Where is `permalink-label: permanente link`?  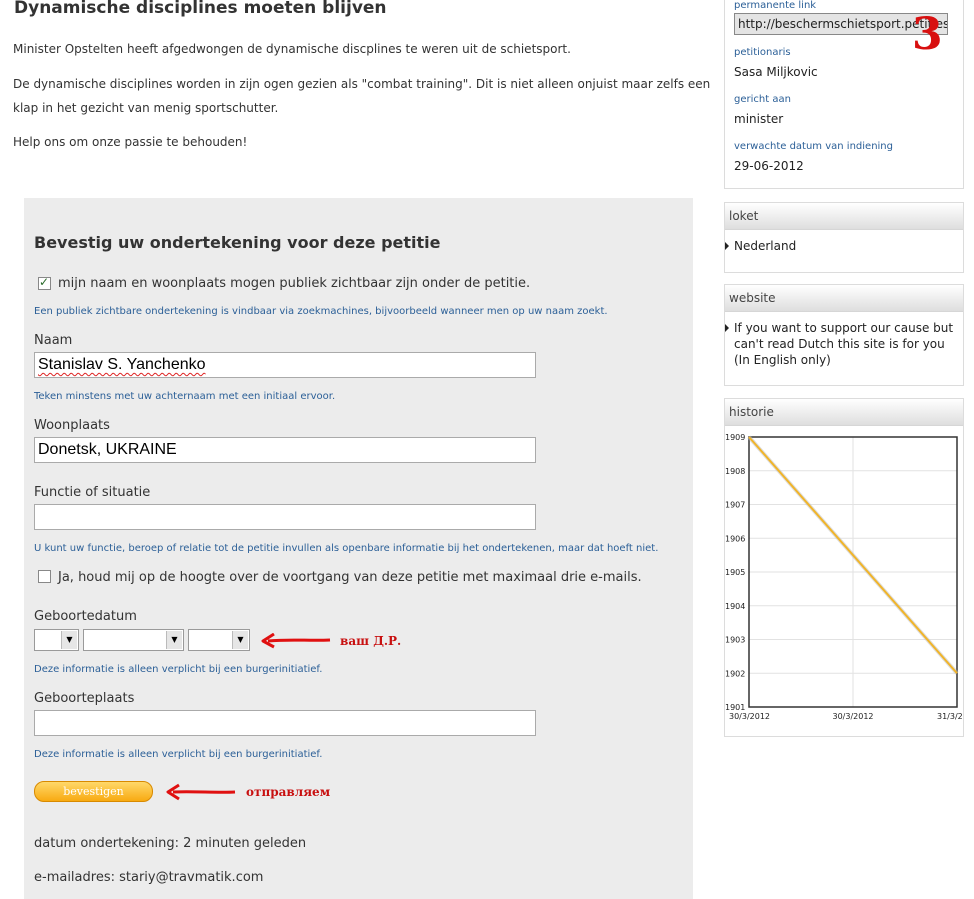
permalink-label: permanente link is located at coordinates (775, 5).